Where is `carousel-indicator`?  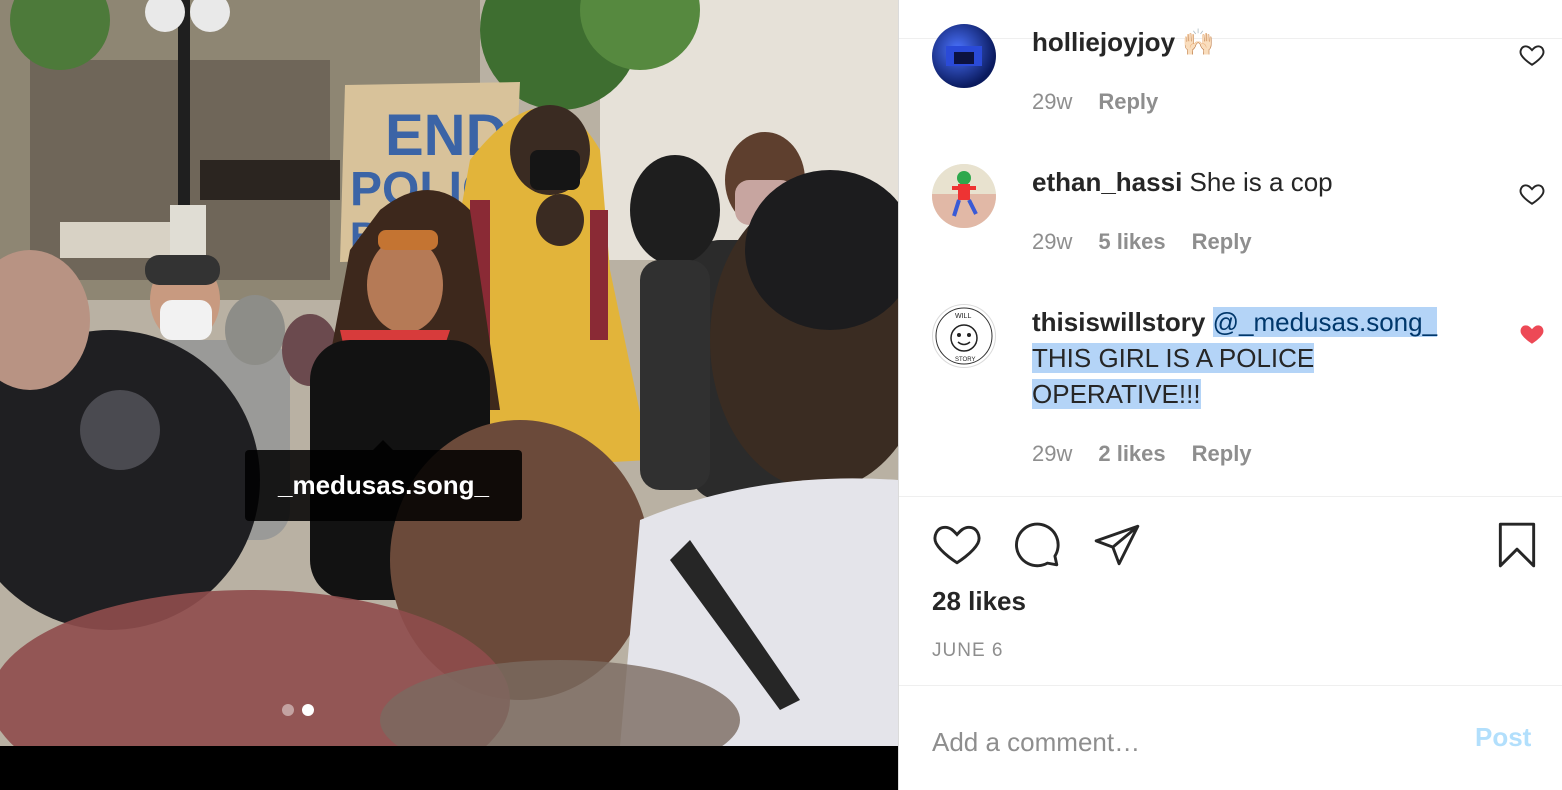 carousel-indicator is located at coordinates (298, 710).